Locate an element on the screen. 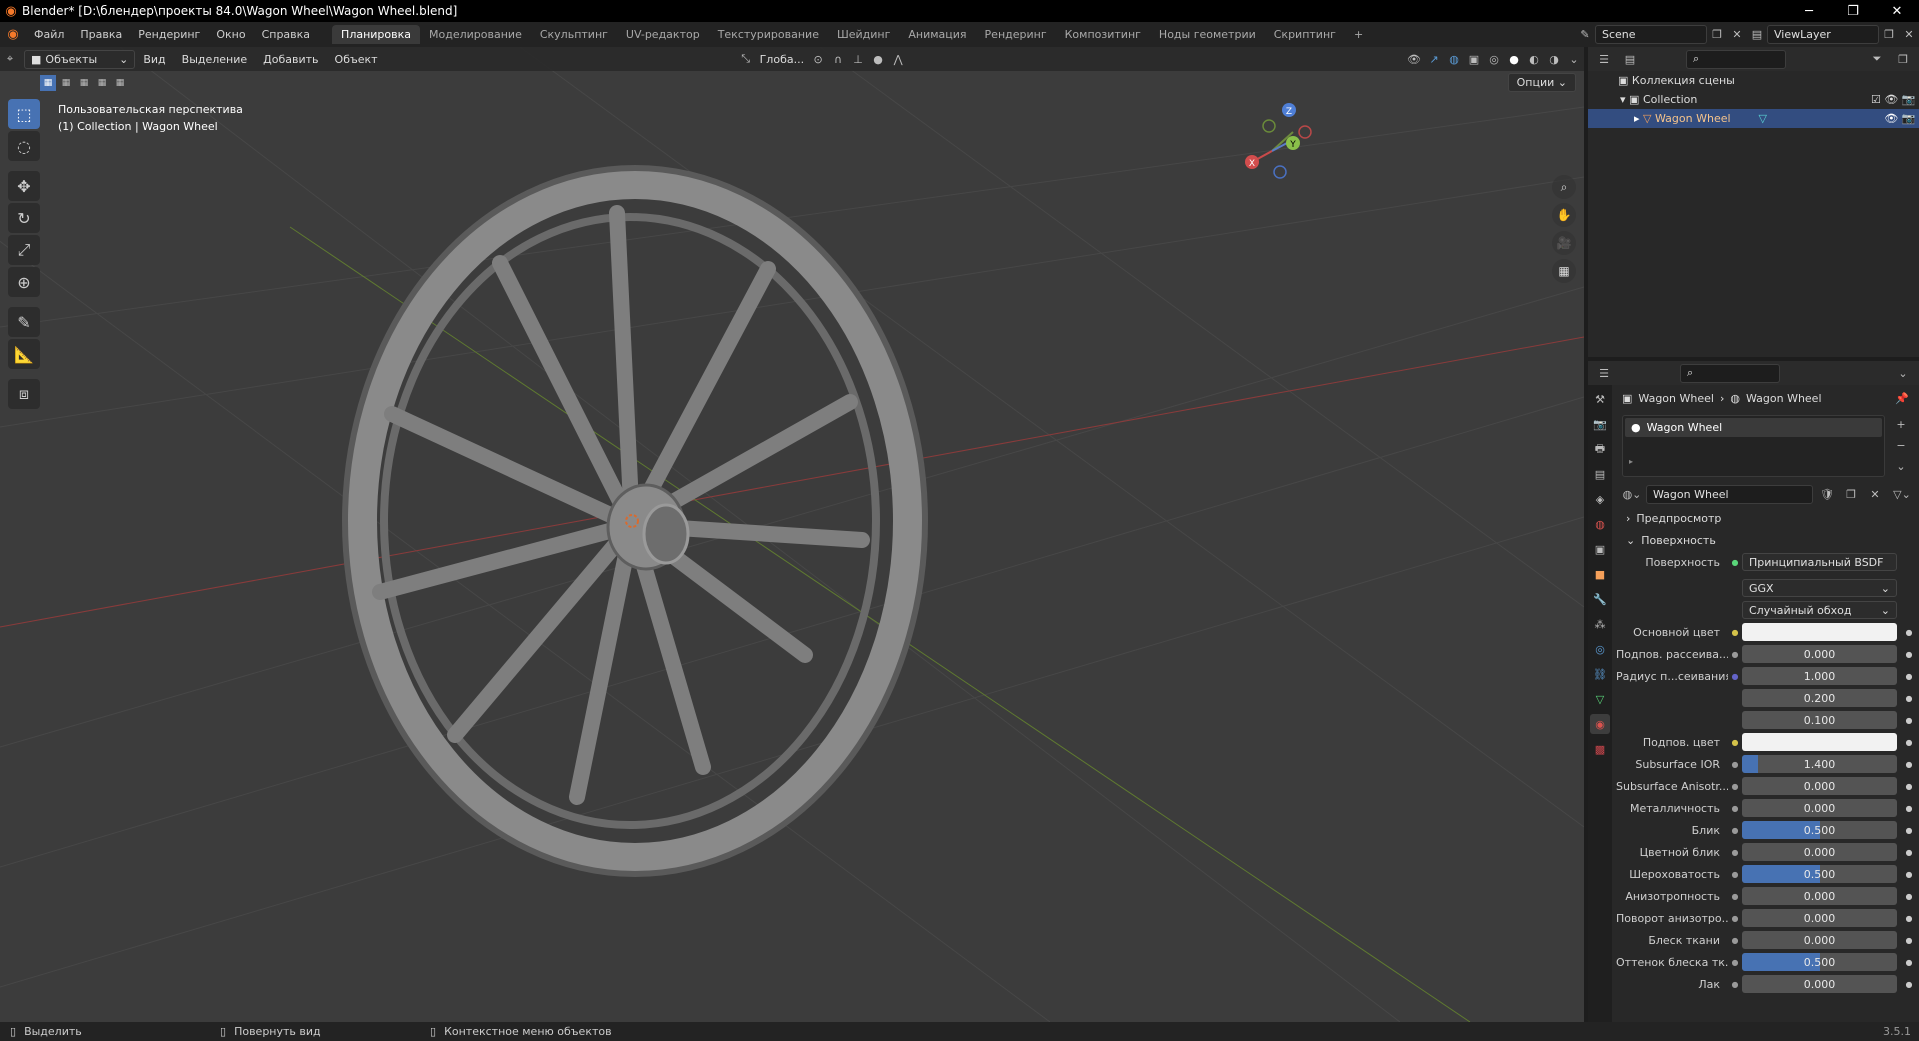 The image size is (1919, 1041). collection-tab-icon: ▣ is located at coordinates (1600, 549).